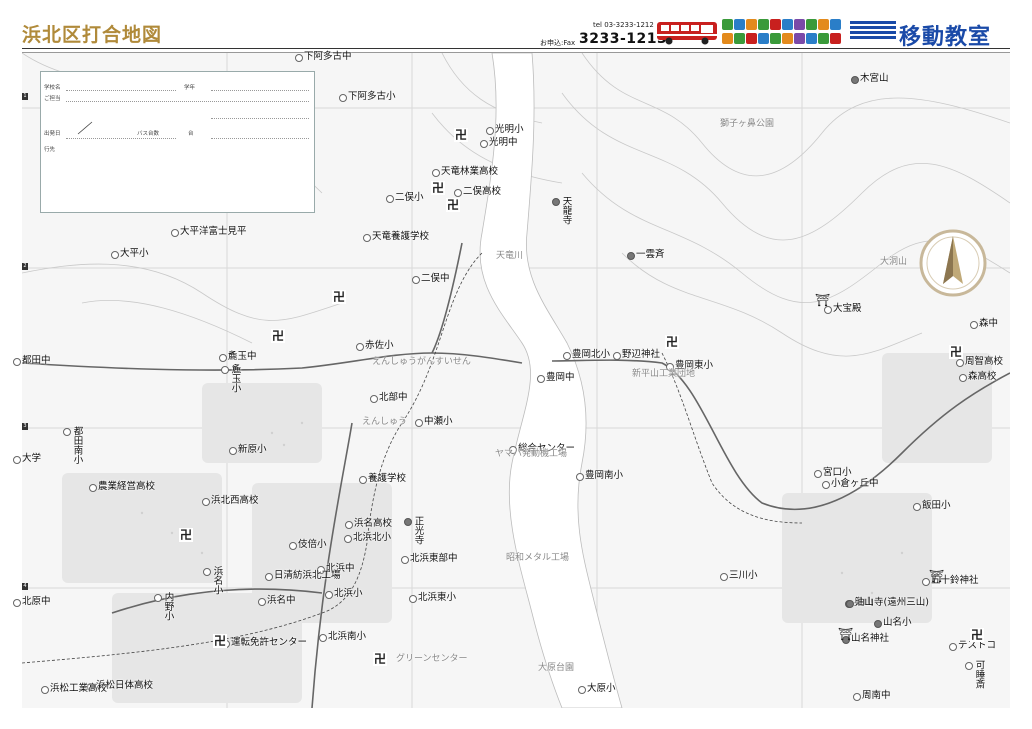 This screenshot has width=1032, height=729. What do you see at coordinates (828, 310) in the screenshot?
I see `place-marker-daihozan` at bounding box center [828, 310].